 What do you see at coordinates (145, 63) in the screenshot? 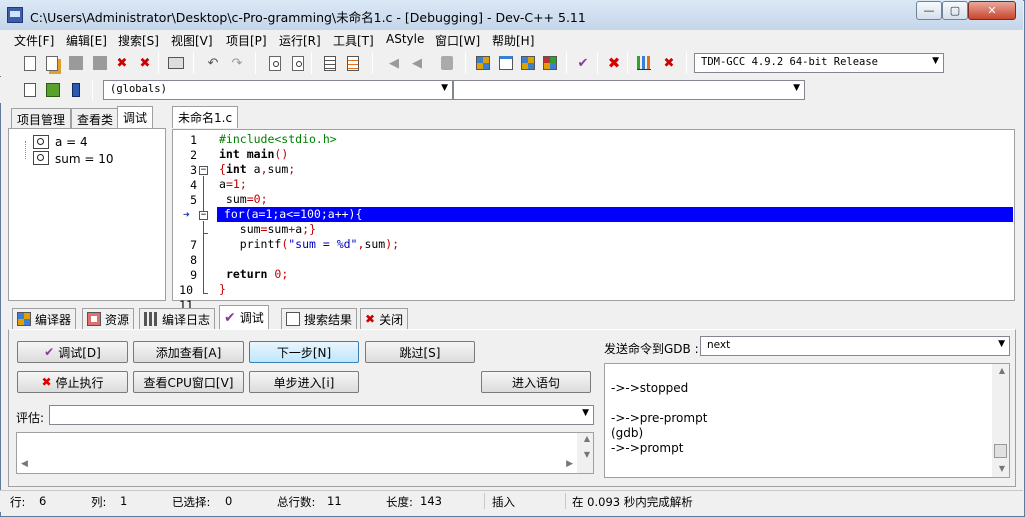
I see `close-all-icon: ✖` at bounding box center [145, 63].